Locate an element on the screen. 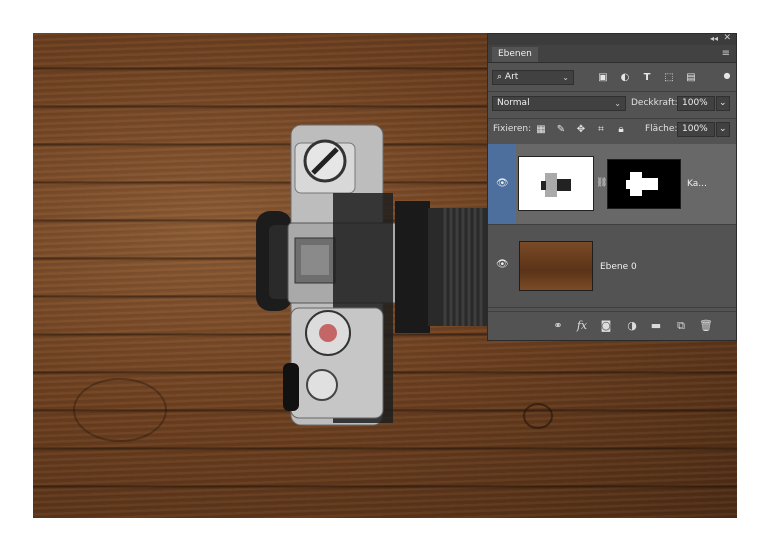  filter-toggle-icon: ● is located at coordinates (727, 76).